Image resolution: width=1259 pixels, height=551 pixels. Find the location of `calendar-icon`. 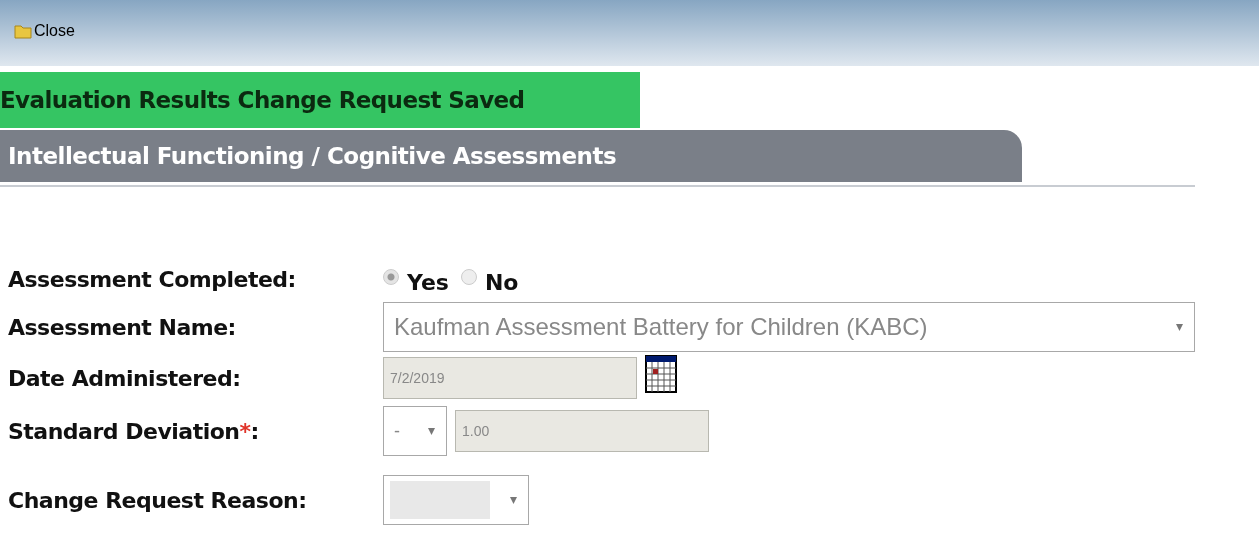

calendar-icon is located at coordinates (661, 374).